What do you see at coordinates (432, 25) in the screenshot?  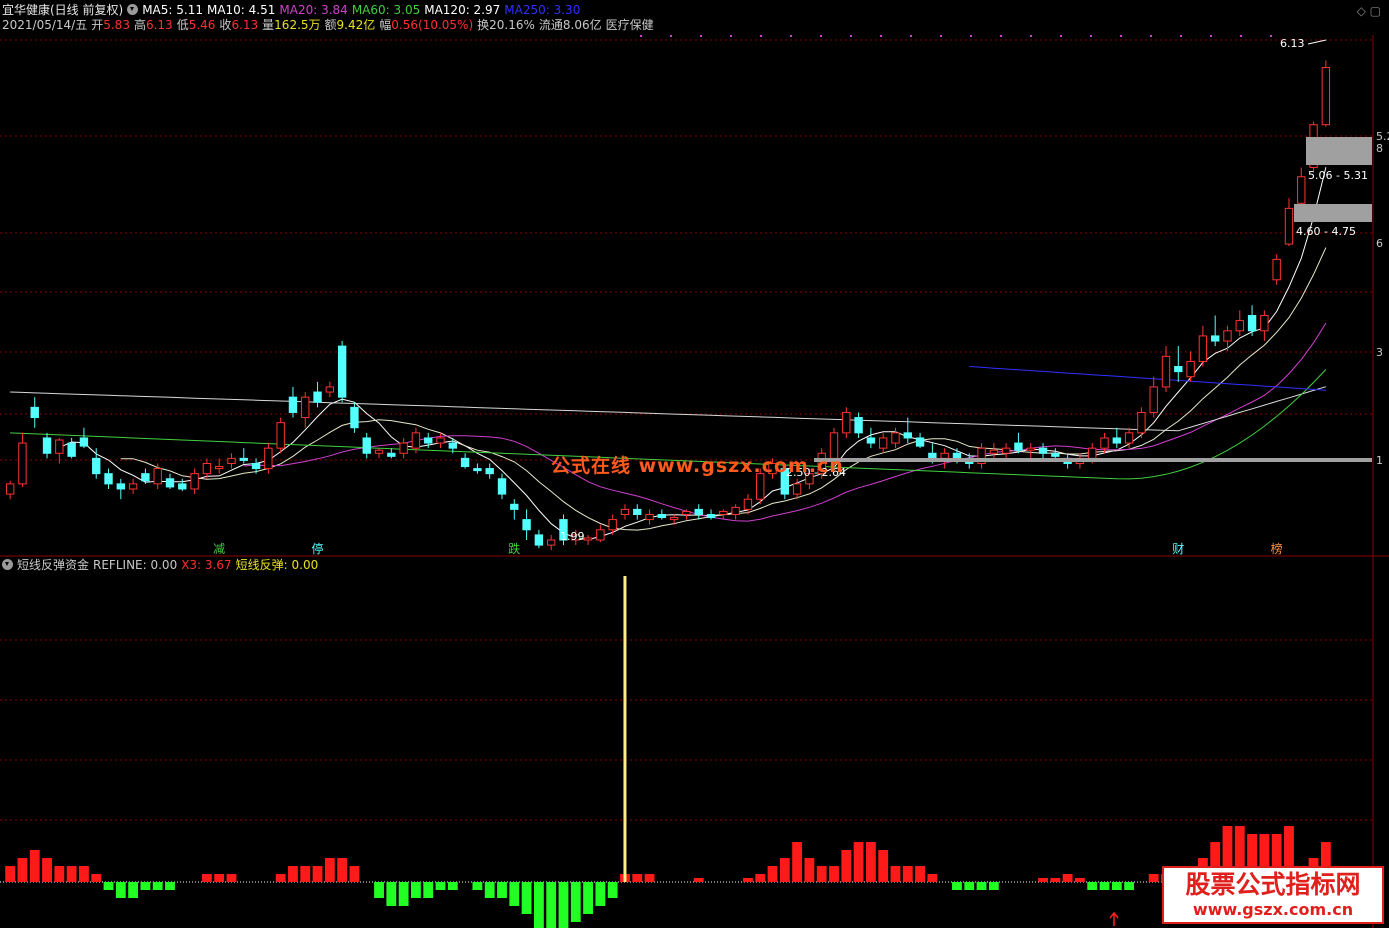 I see `info-14: 0.56(10.05%)` at bounding box center [432, 25].